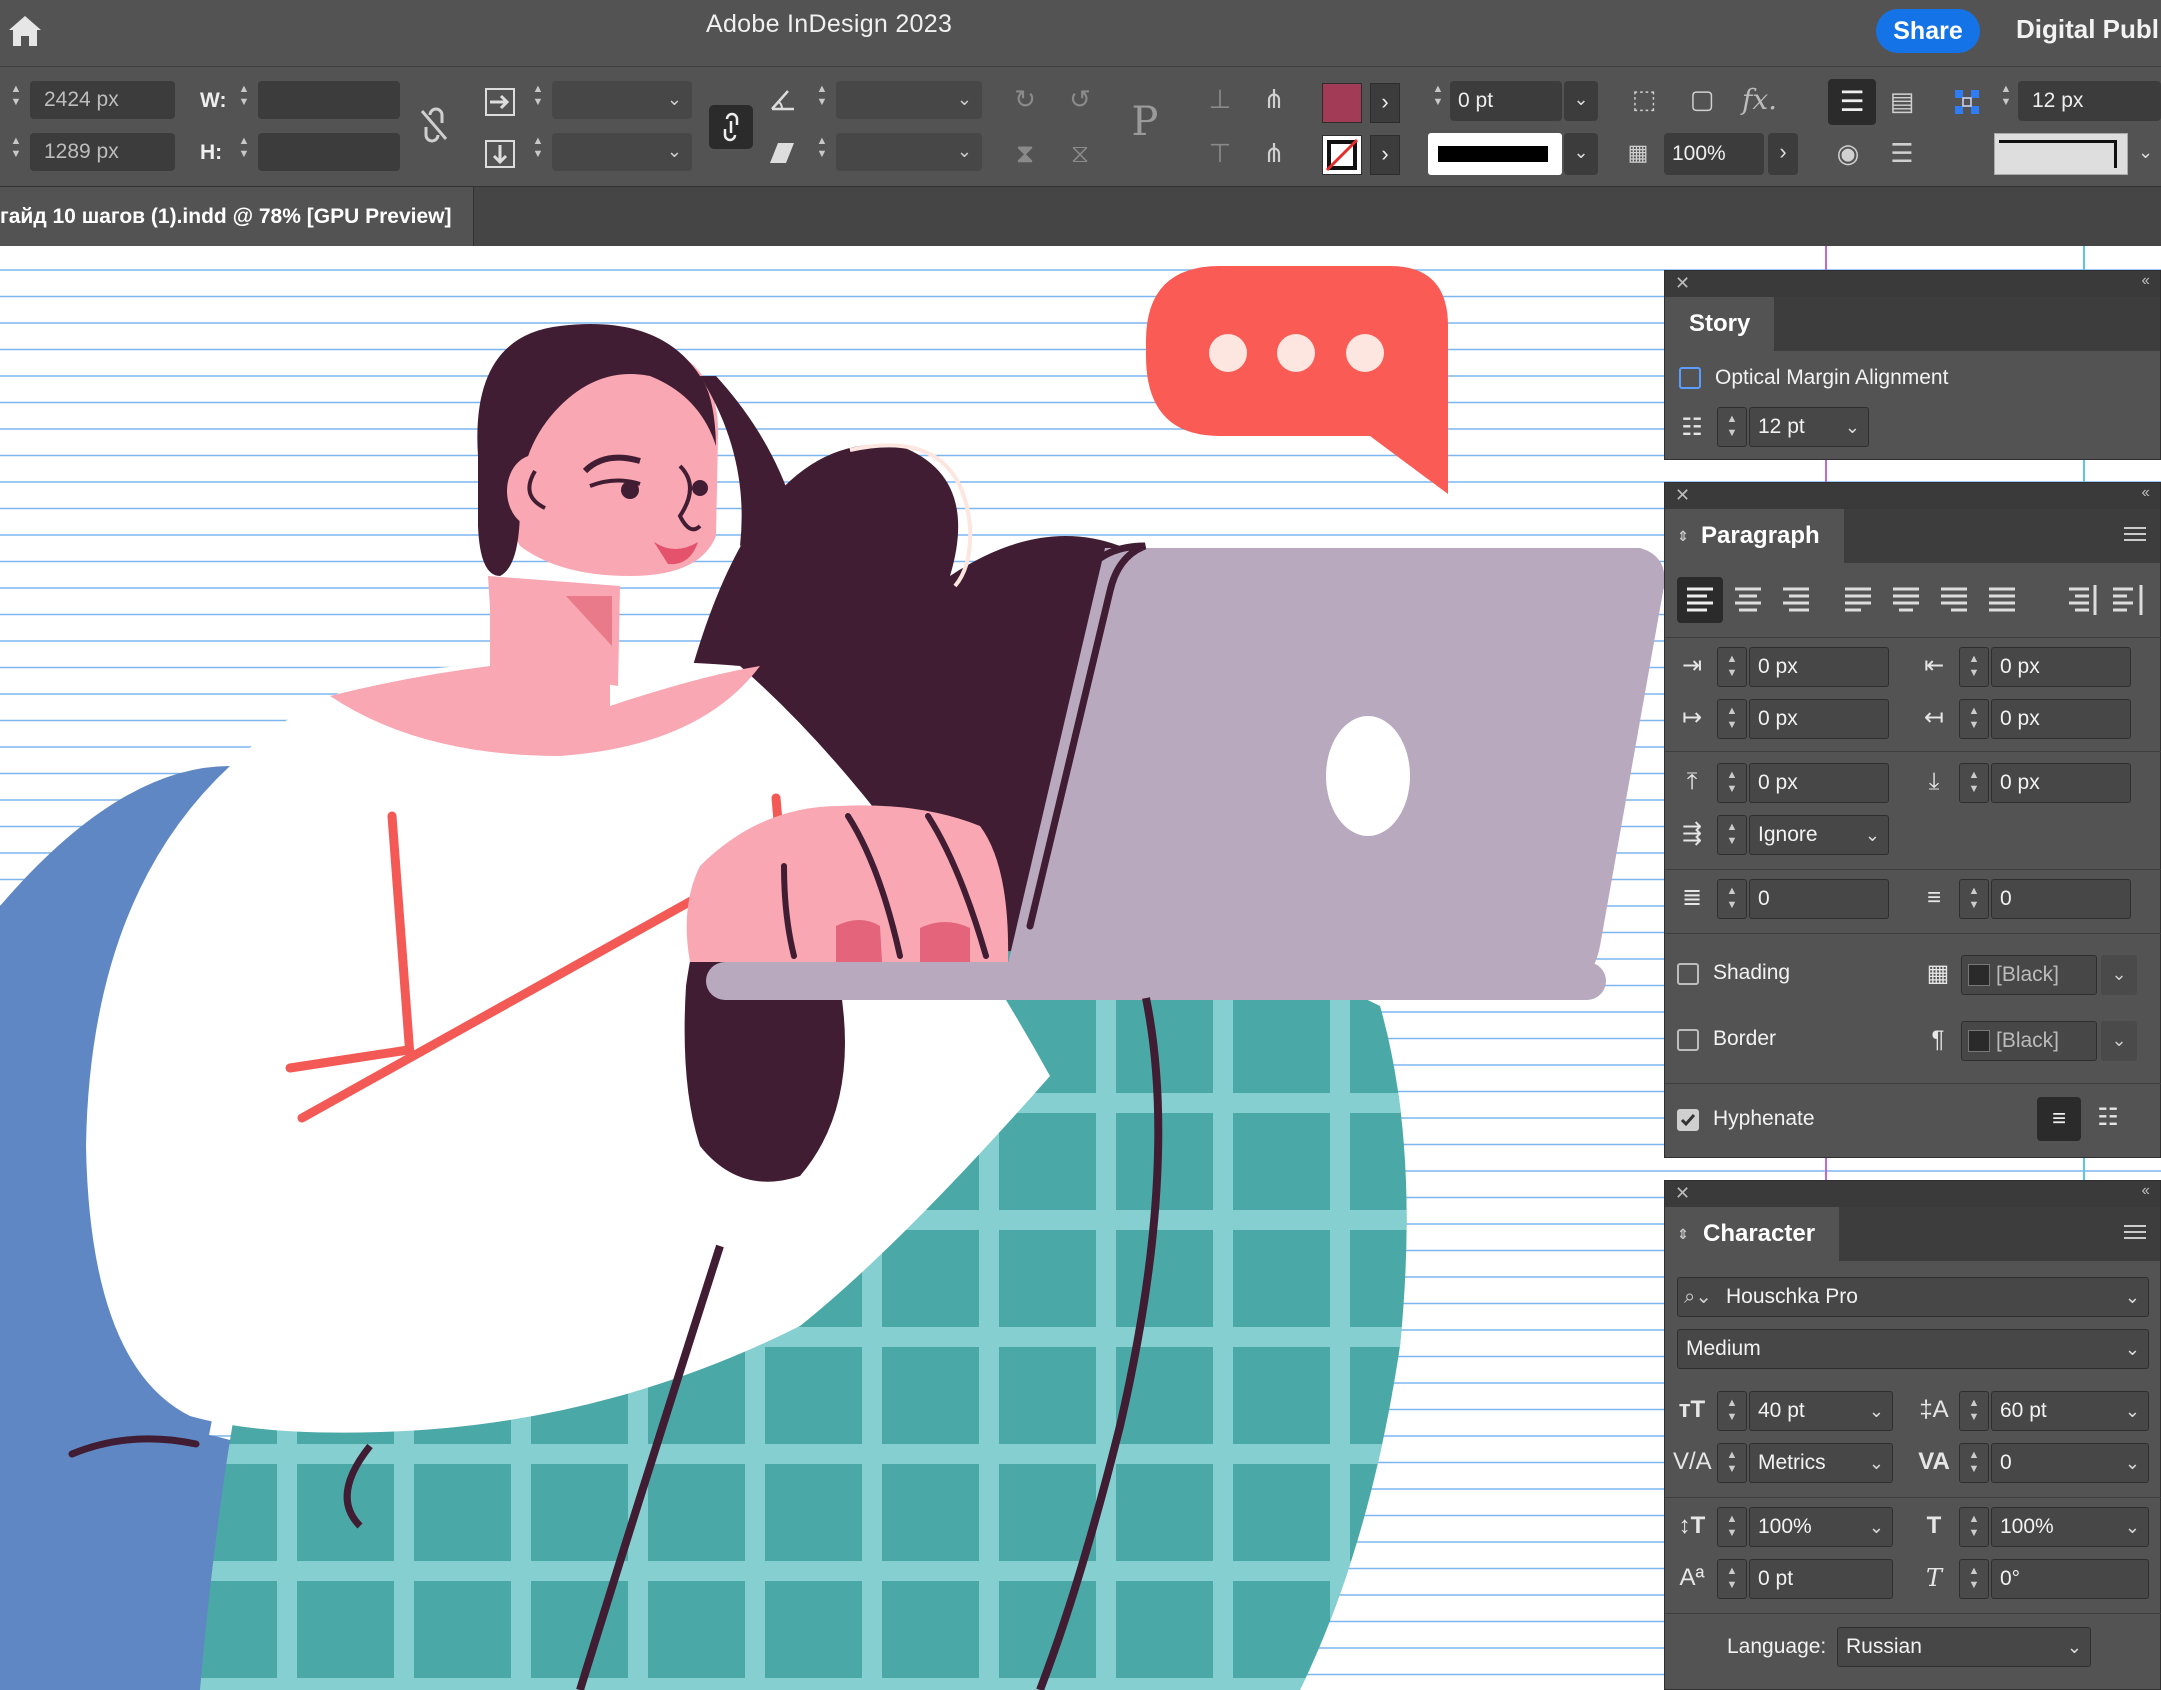 The image size is (2161, 1690). What do you see at coordinates (1688, 974) in the screenshot?
I see `shading-checkbox` at bounding box center [1688, 974].